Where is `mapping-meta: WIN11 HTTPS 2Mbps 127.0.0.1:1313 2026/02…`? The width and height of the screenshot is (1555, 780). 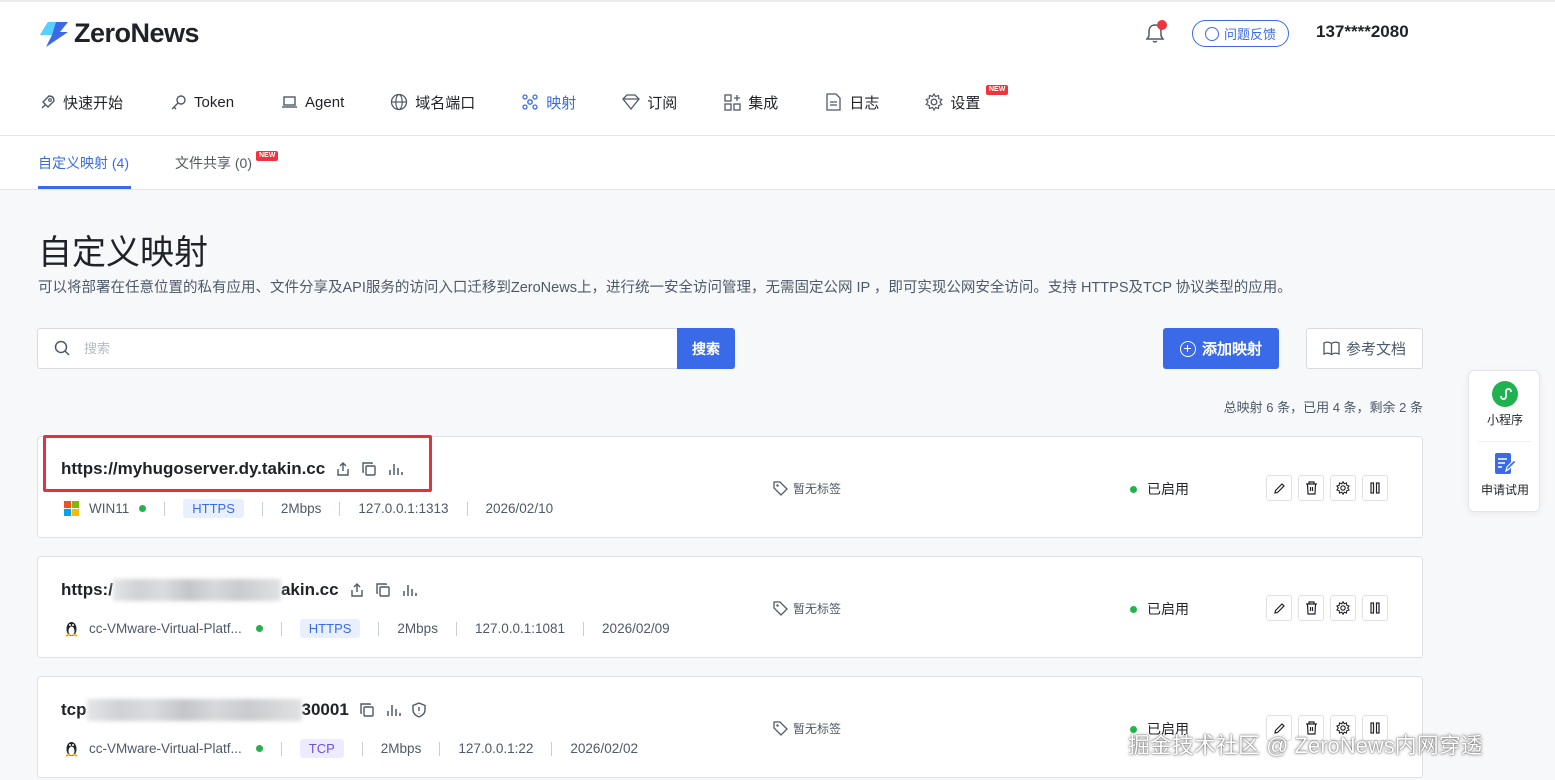 mapping-meta: WIN11 HTTPS 2Mbps 127.0.0.1:1313 2026/02… is located at coordinates (308, 508).